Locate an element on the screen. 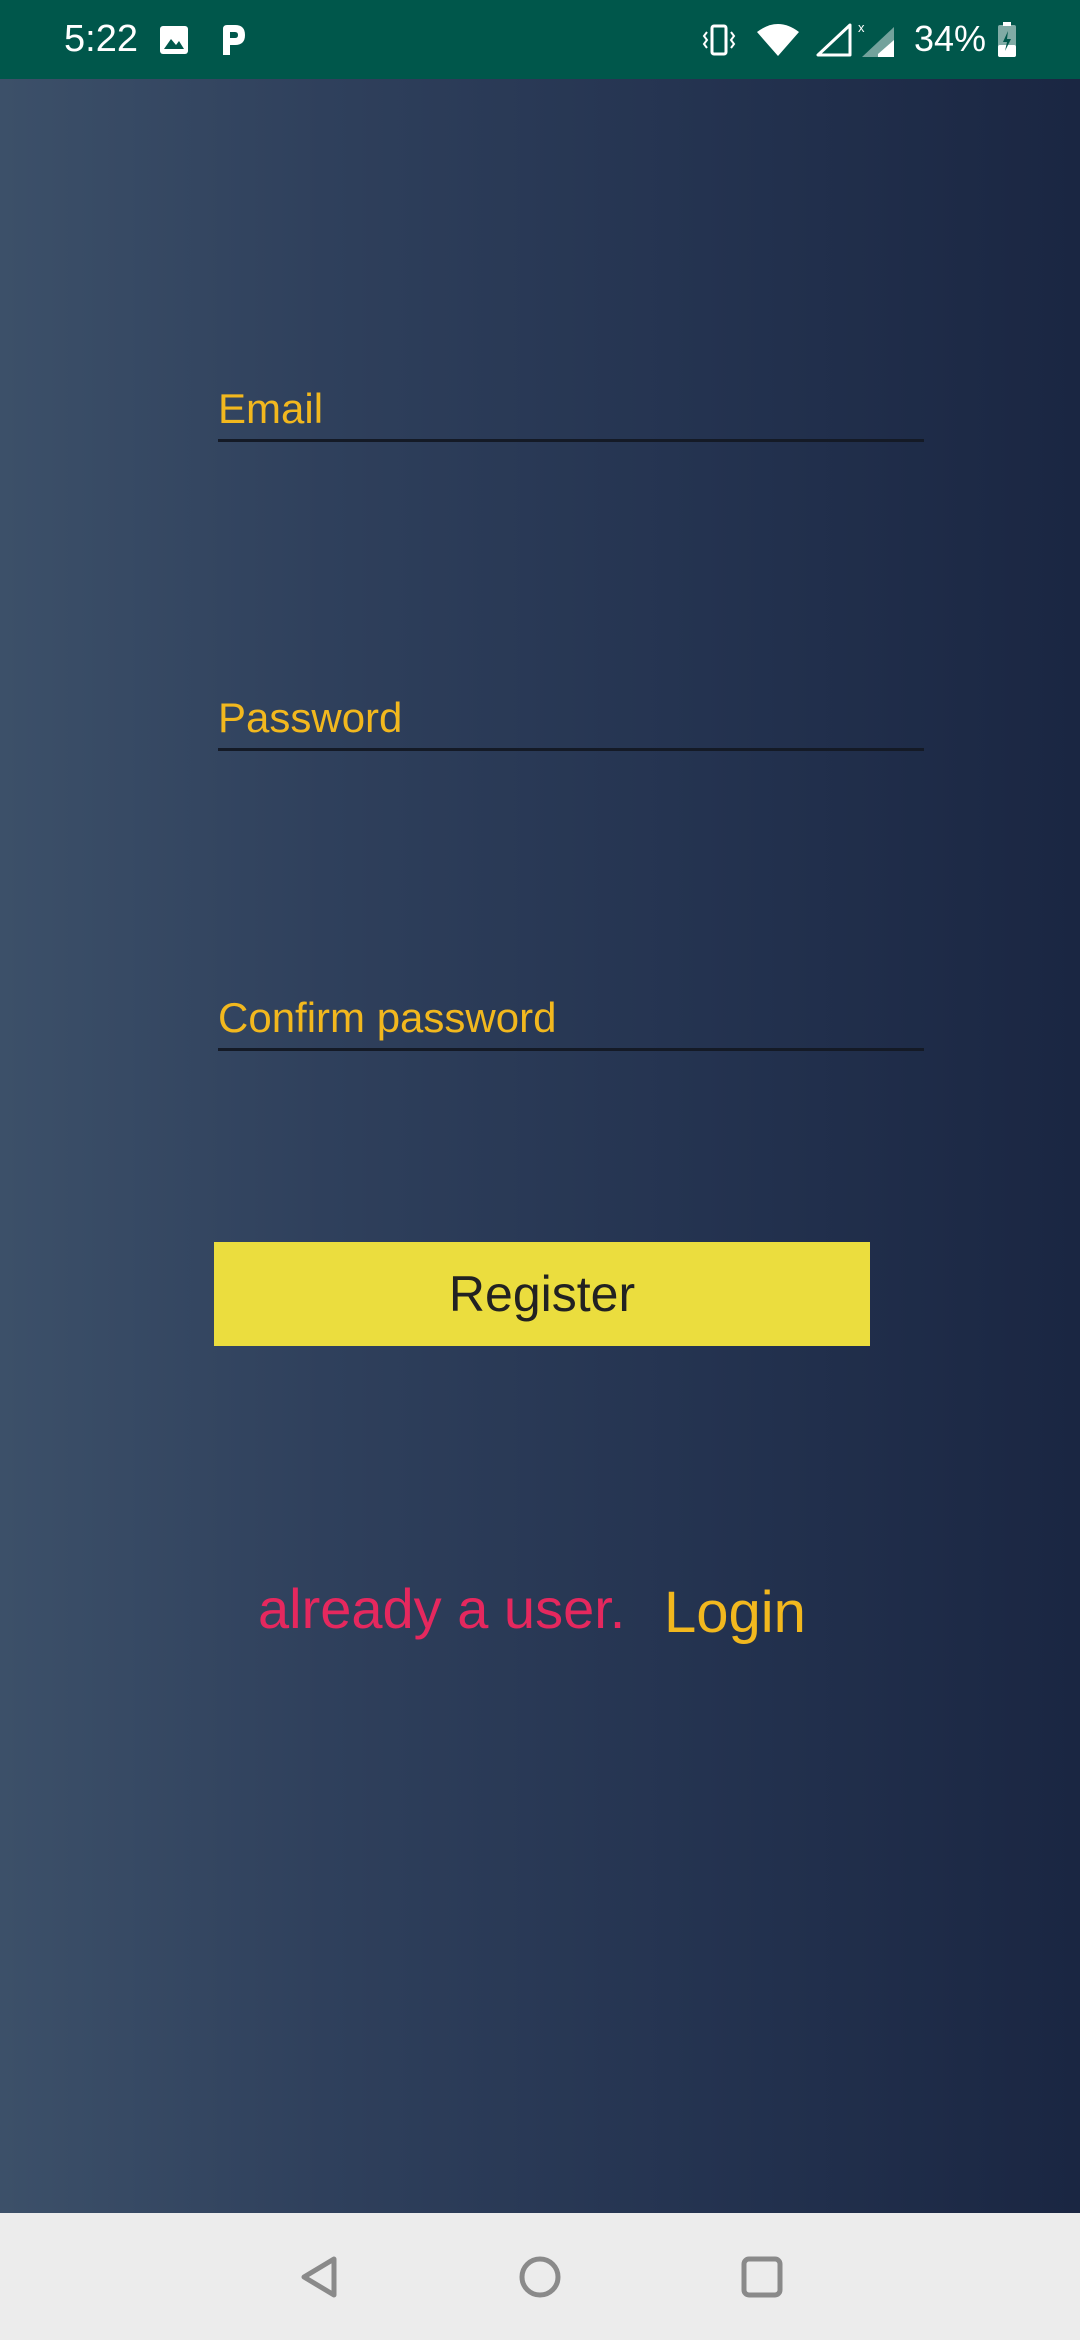  login-link: Login is located at coordinates (735, 1613).